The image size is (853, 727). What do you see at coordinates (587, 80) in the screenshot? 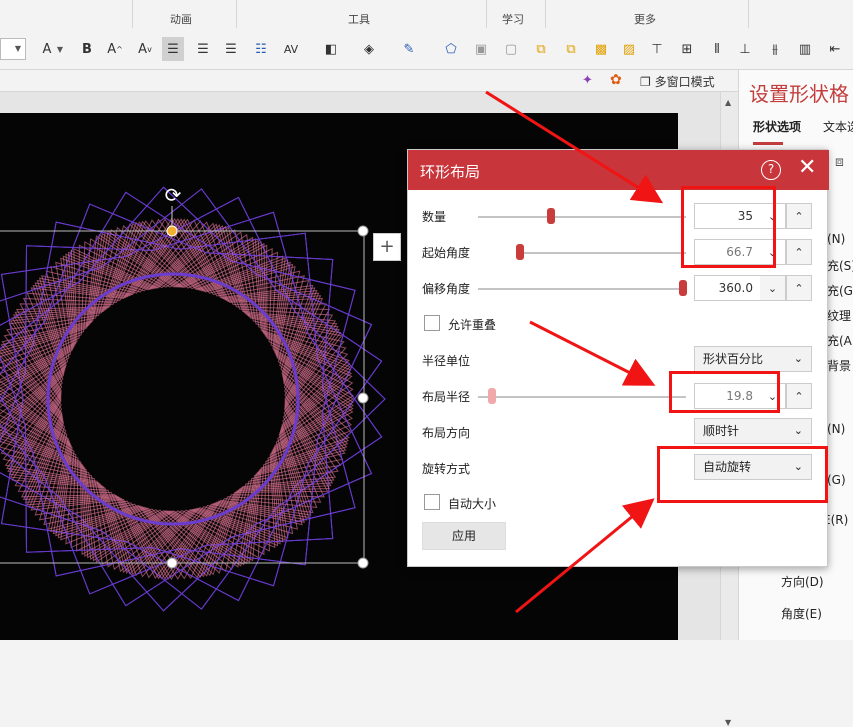
I see `magic-icon: ✦` at bounding box center [587, 80].